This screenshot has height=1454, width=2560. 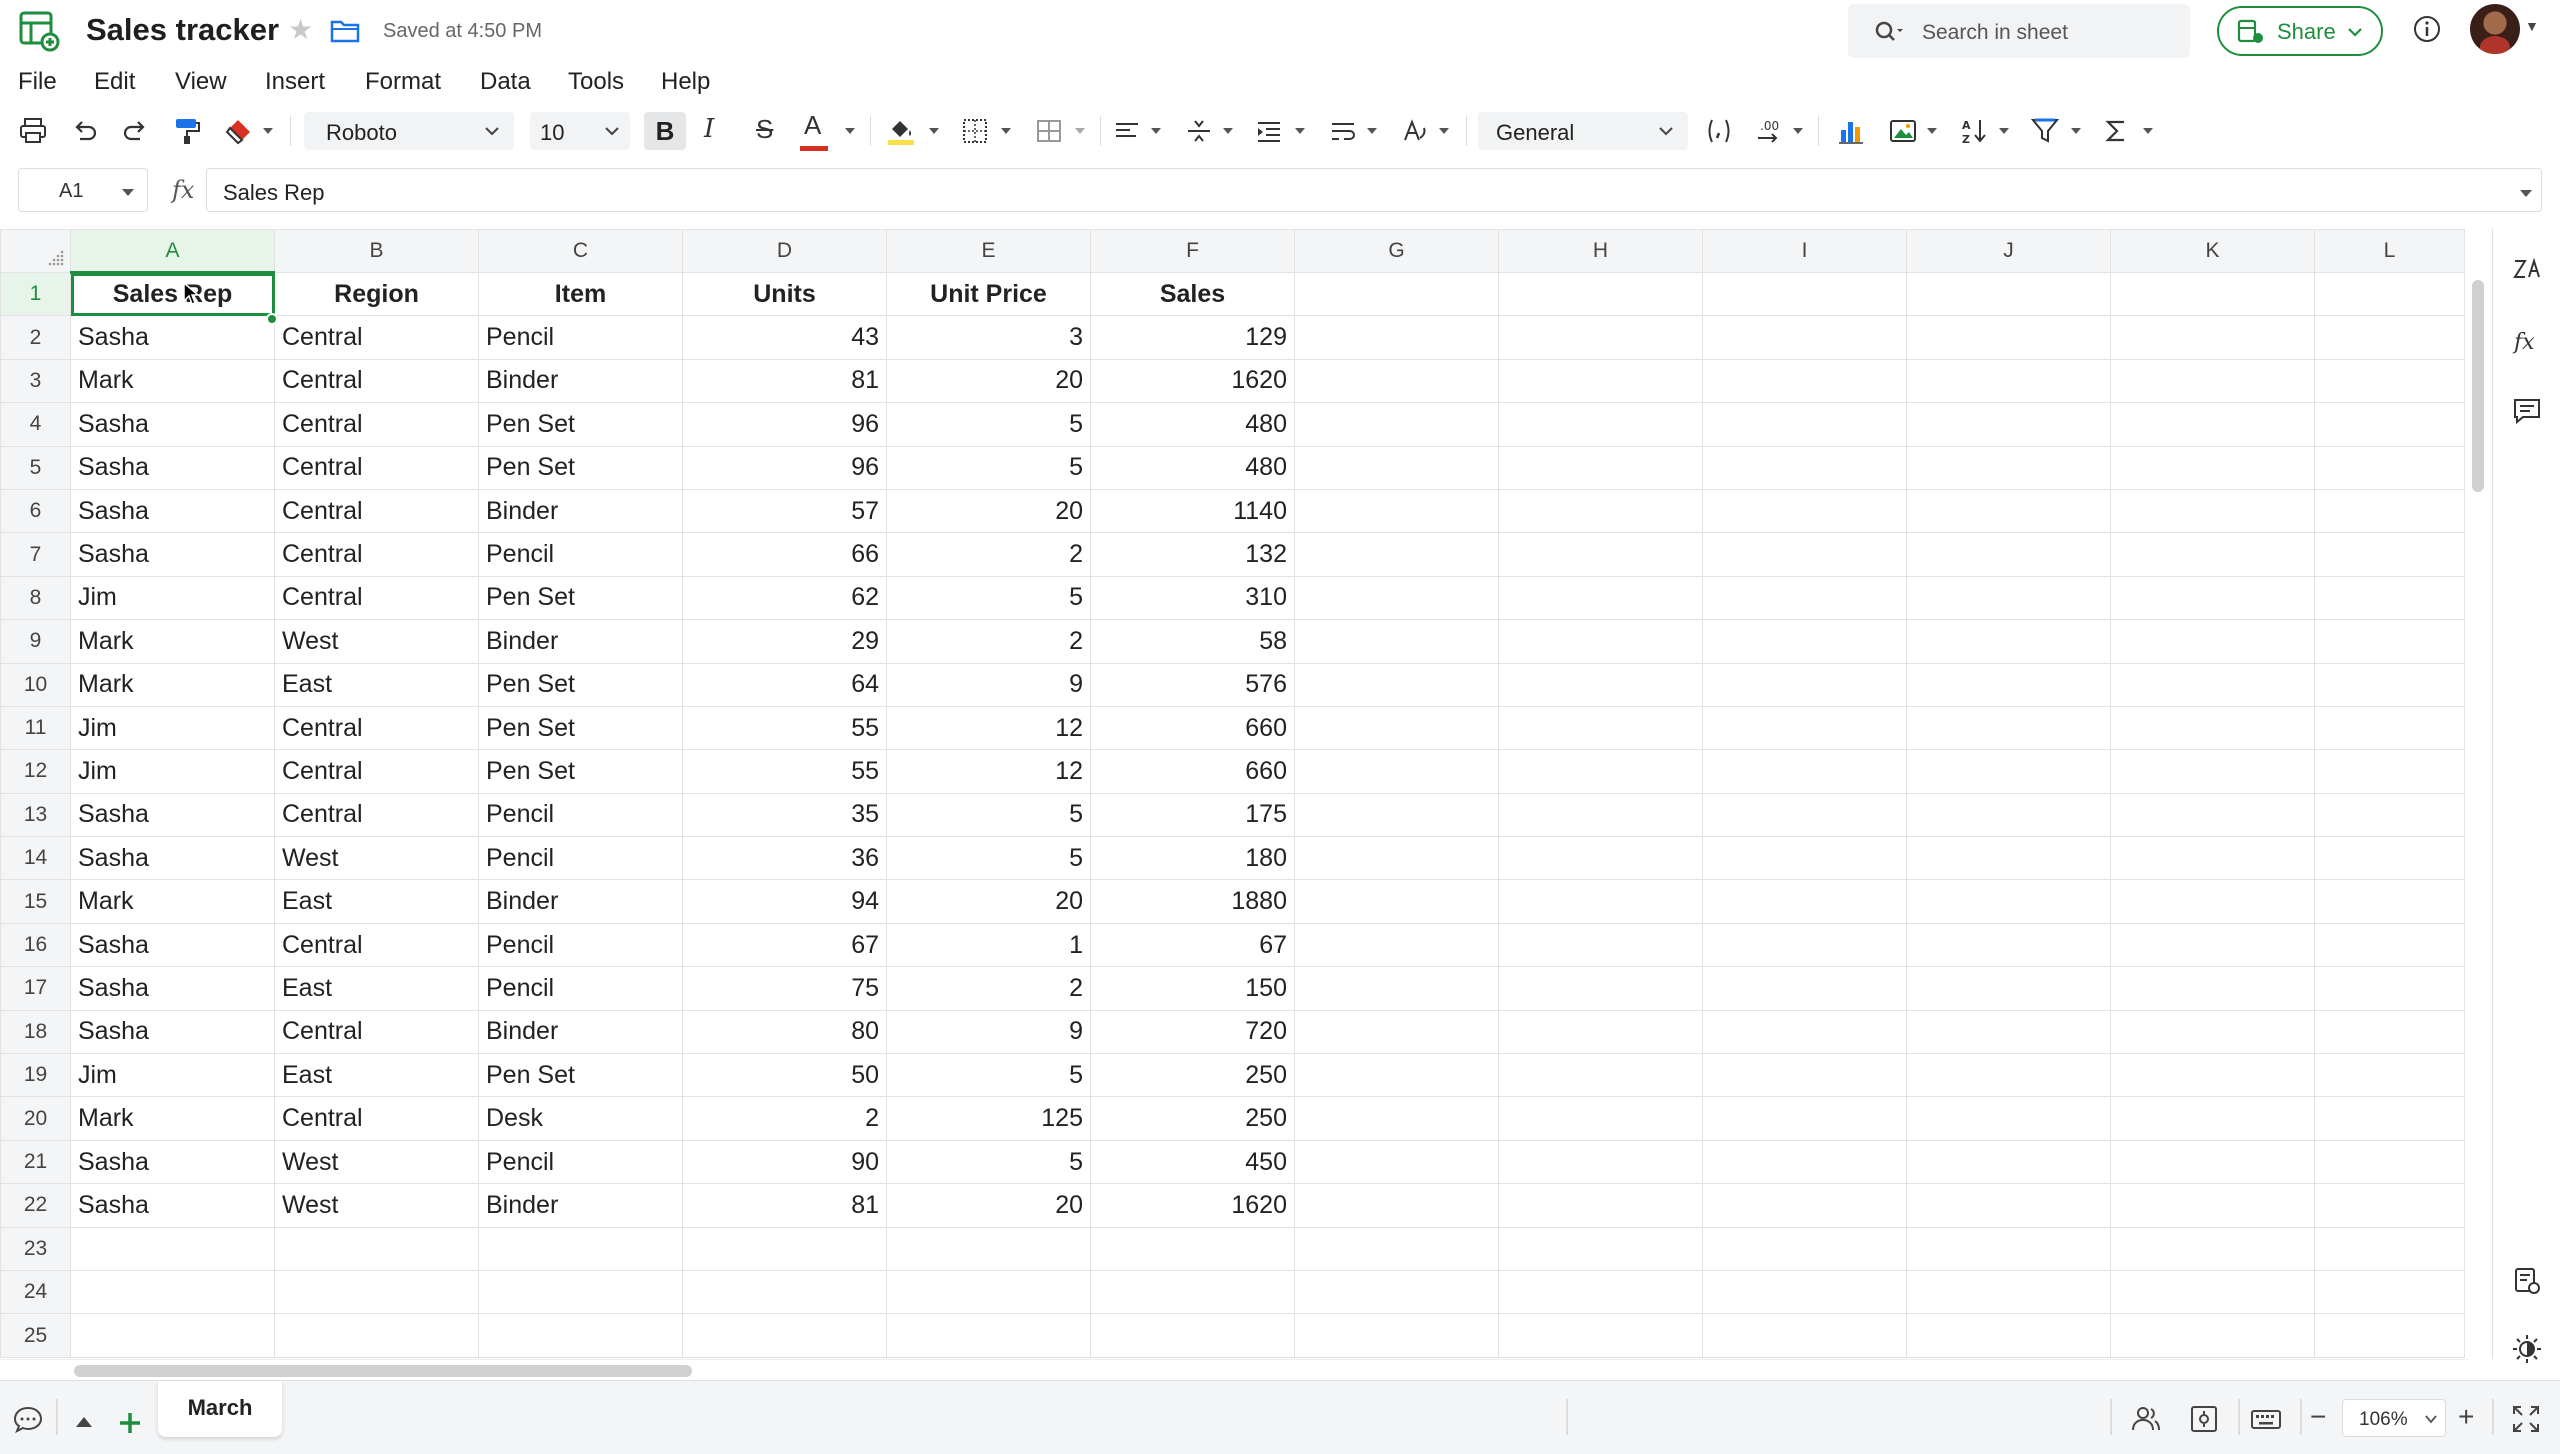 What do you see at coordinates (35, 598) in the screenshot?
I see `row-header: 8` at bounding box center [35, 598].